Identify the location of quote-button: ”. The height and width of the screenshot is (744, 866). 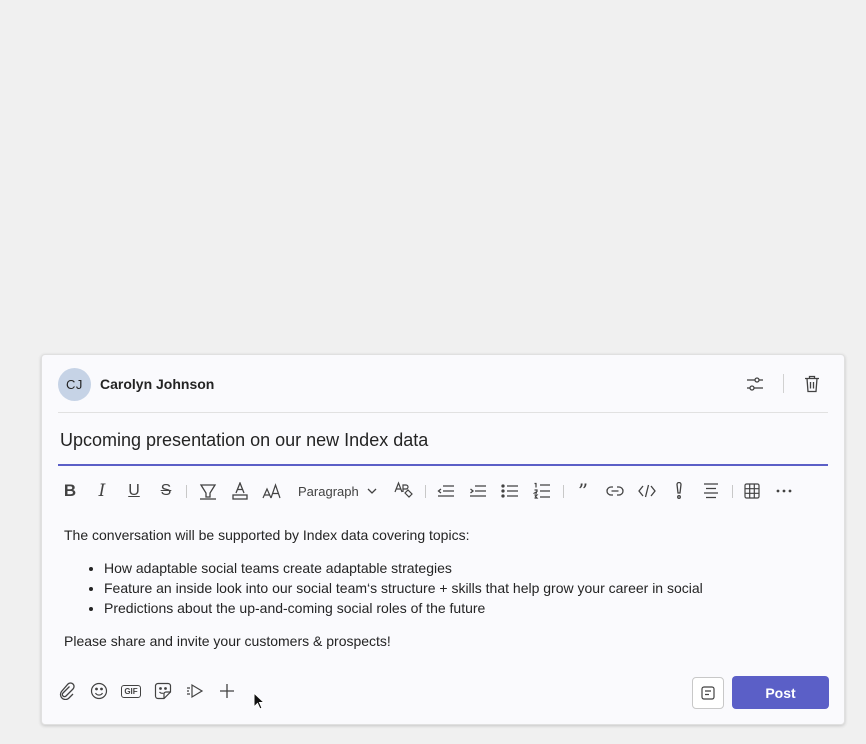
(583, 491).